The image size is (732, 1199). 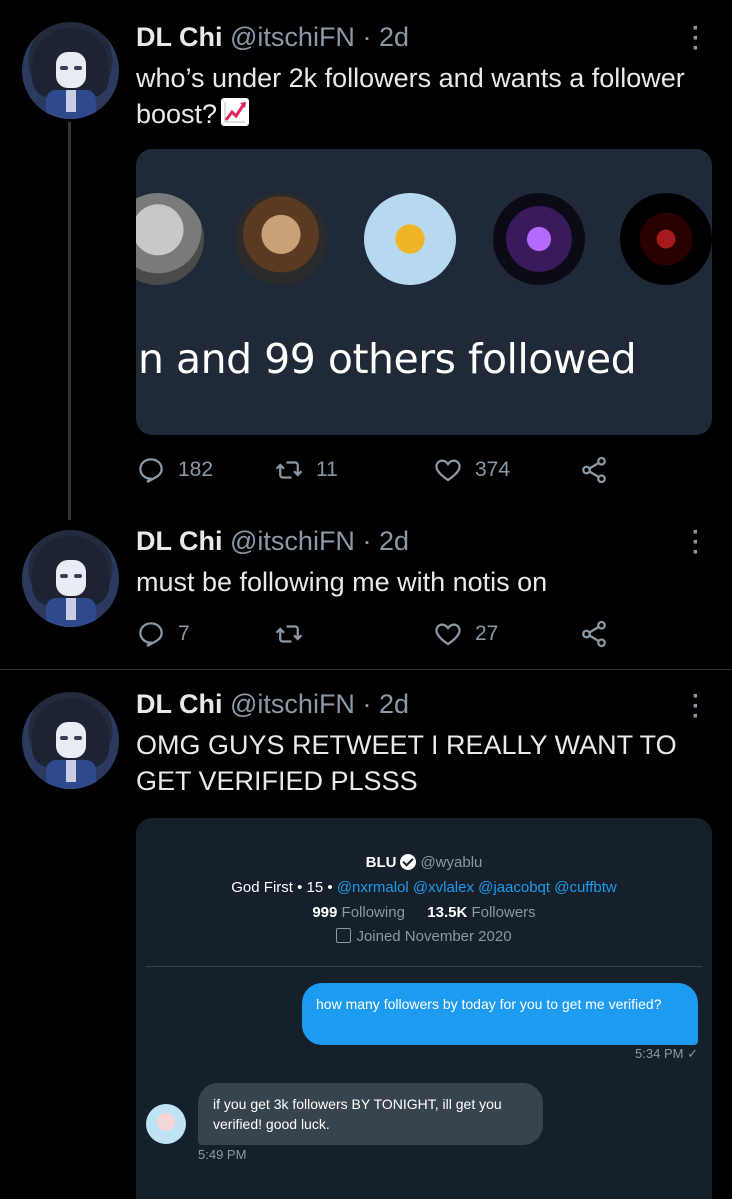 What do you see at coordinates (471, 470) in the screenshot?
I see `like-button: 374` at bounding box center [471, 470].